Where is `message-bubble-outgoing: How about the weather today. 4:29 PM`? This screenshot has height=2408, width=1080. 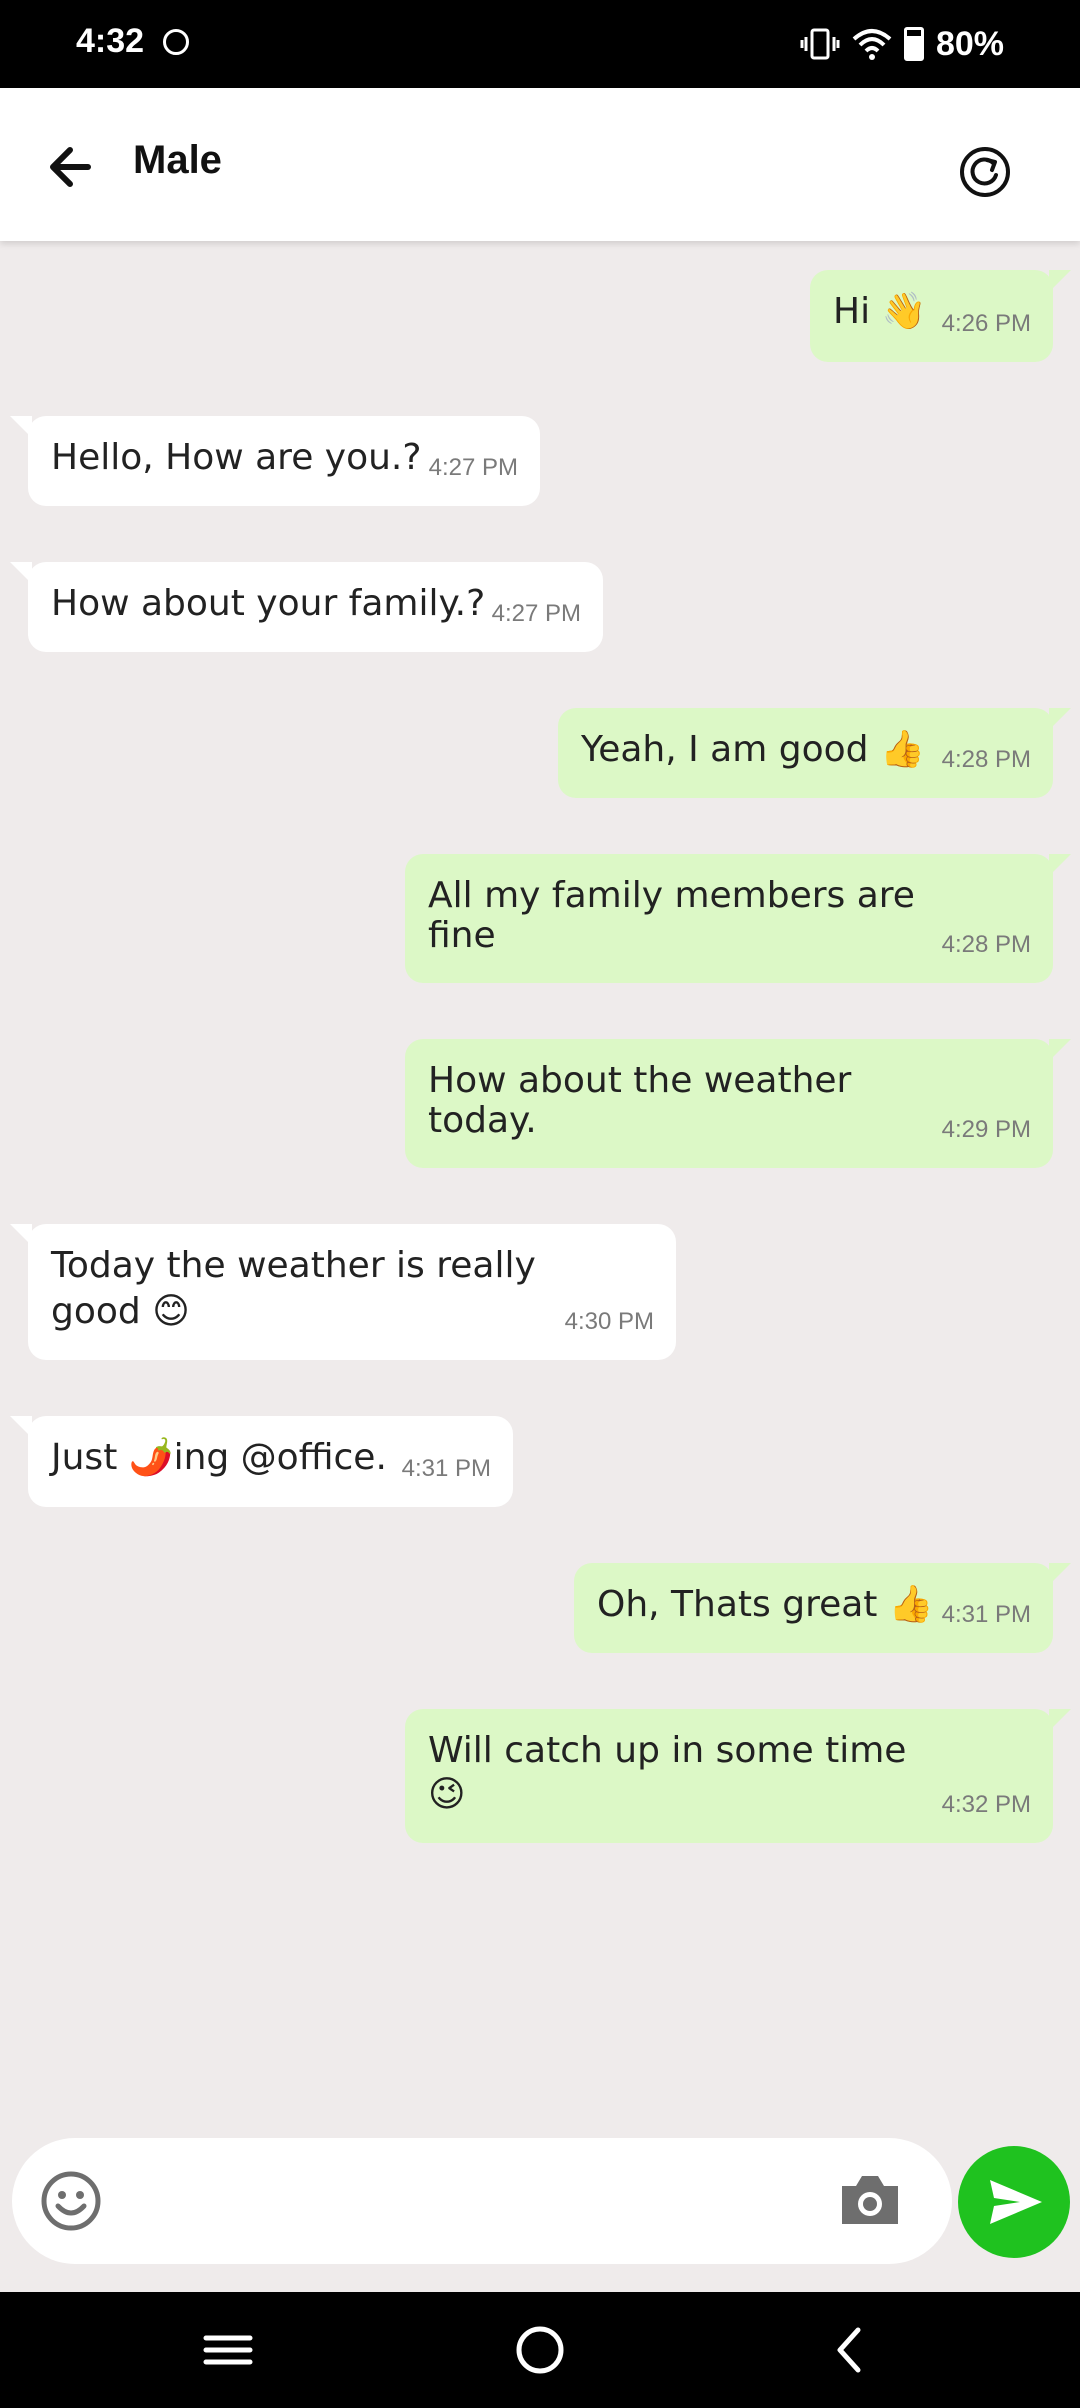
message-bubble-outgoing: How about the weather today. 4:29 PM is located at coordinates (738, 1103).